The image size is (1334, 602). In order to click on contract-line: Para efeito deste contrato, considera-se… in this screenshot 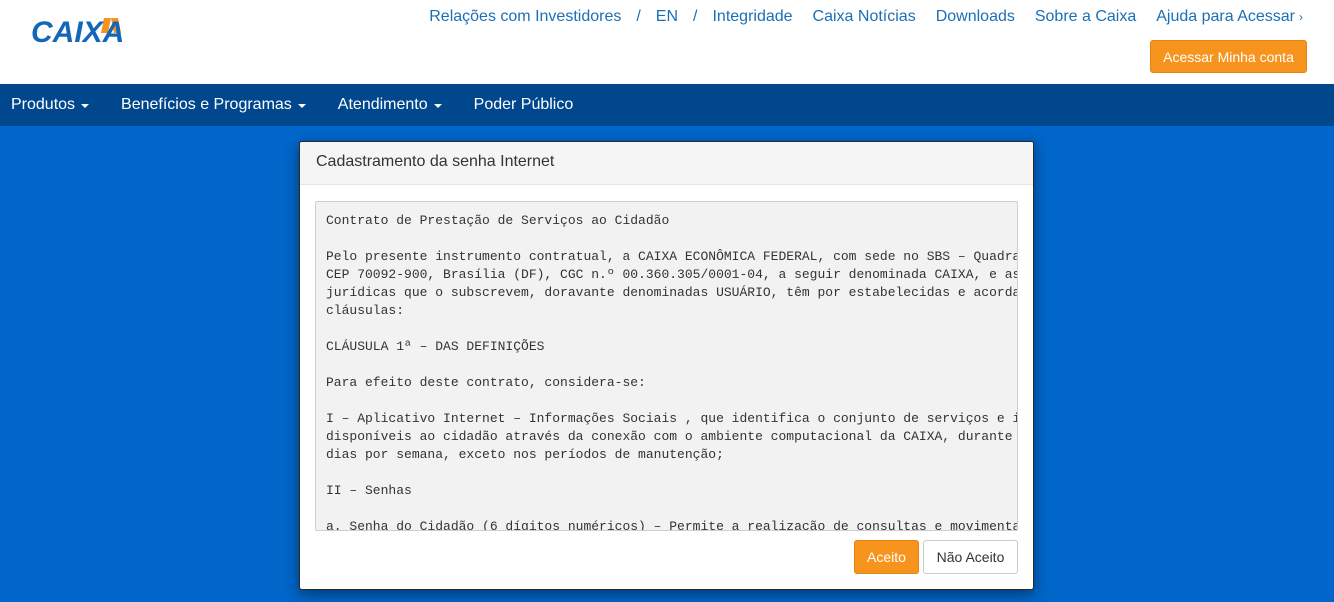, I will do `click(486, 382)`.